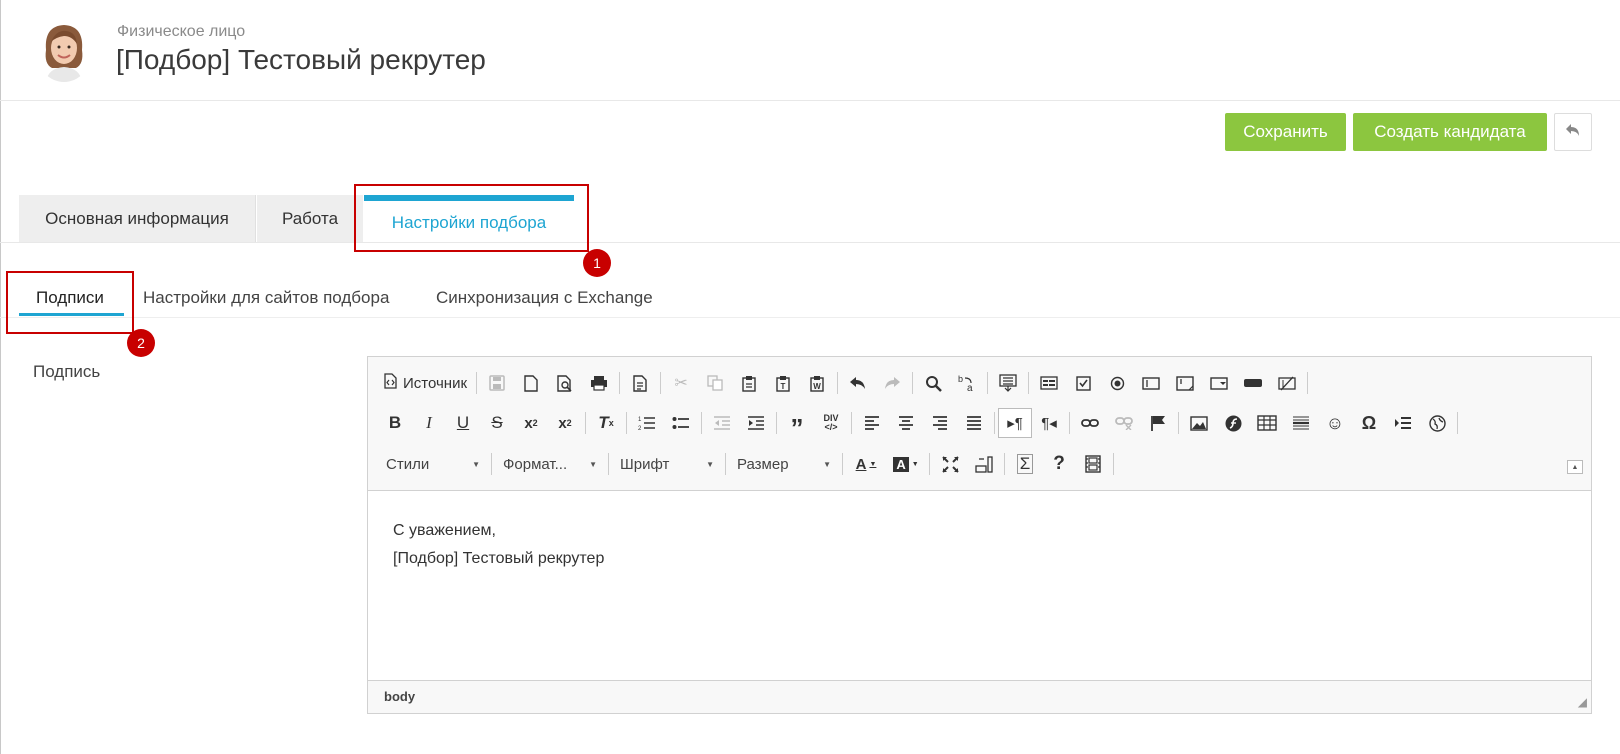 The height and width of the screenshot is (754, 1620). What do you see at coordinates (266, 298) in the screenshot?
I see `subtab-recruiting-sites: Настройки для сайтов подбора` at bounding box center [266, 298].